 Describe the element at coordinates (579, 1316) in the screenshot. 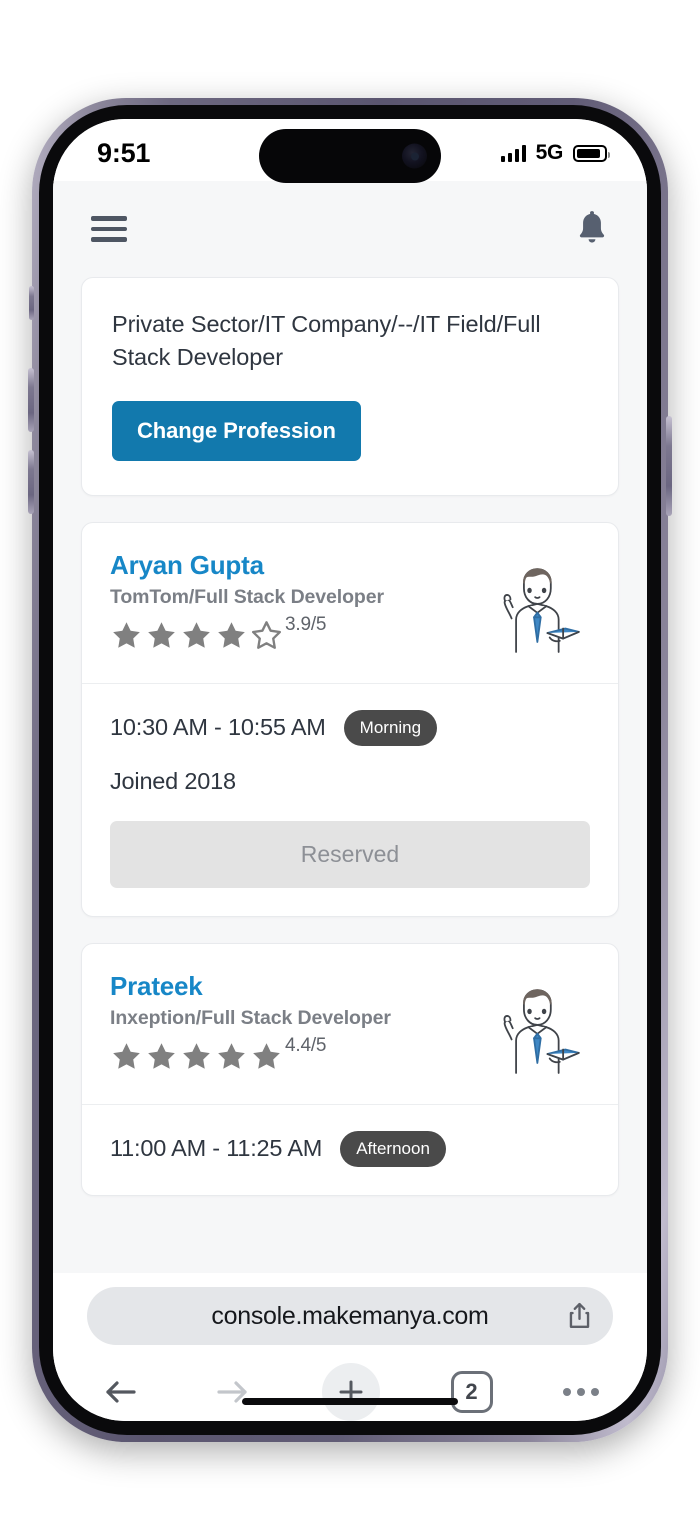

I see `share-icon` at that location.